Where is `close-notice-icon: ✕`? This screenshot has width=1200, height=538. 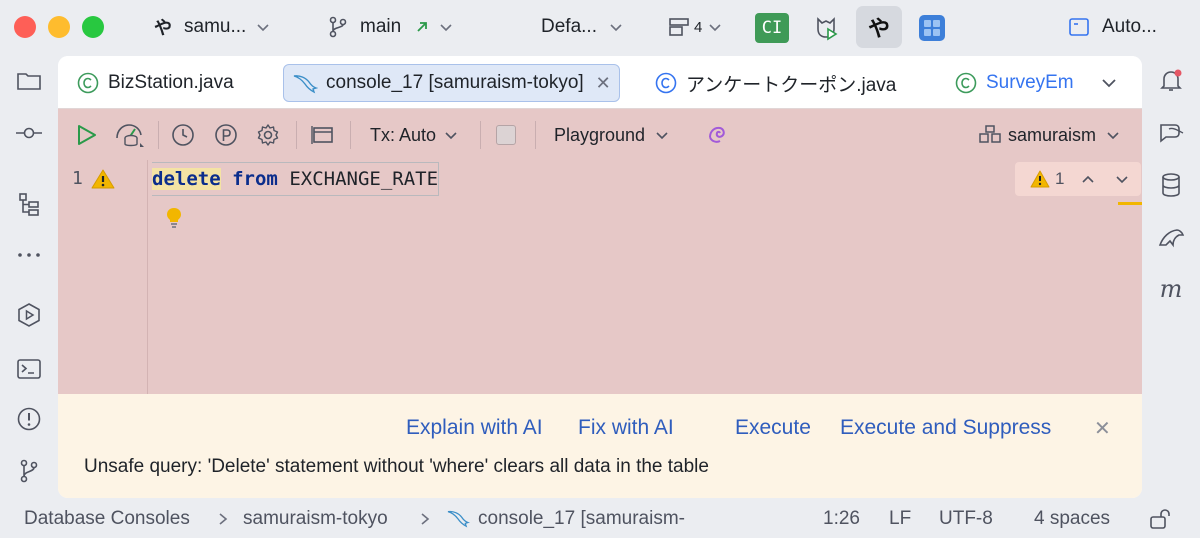
close-notice-icon: ✕ is located at coordinates (1102, 428).